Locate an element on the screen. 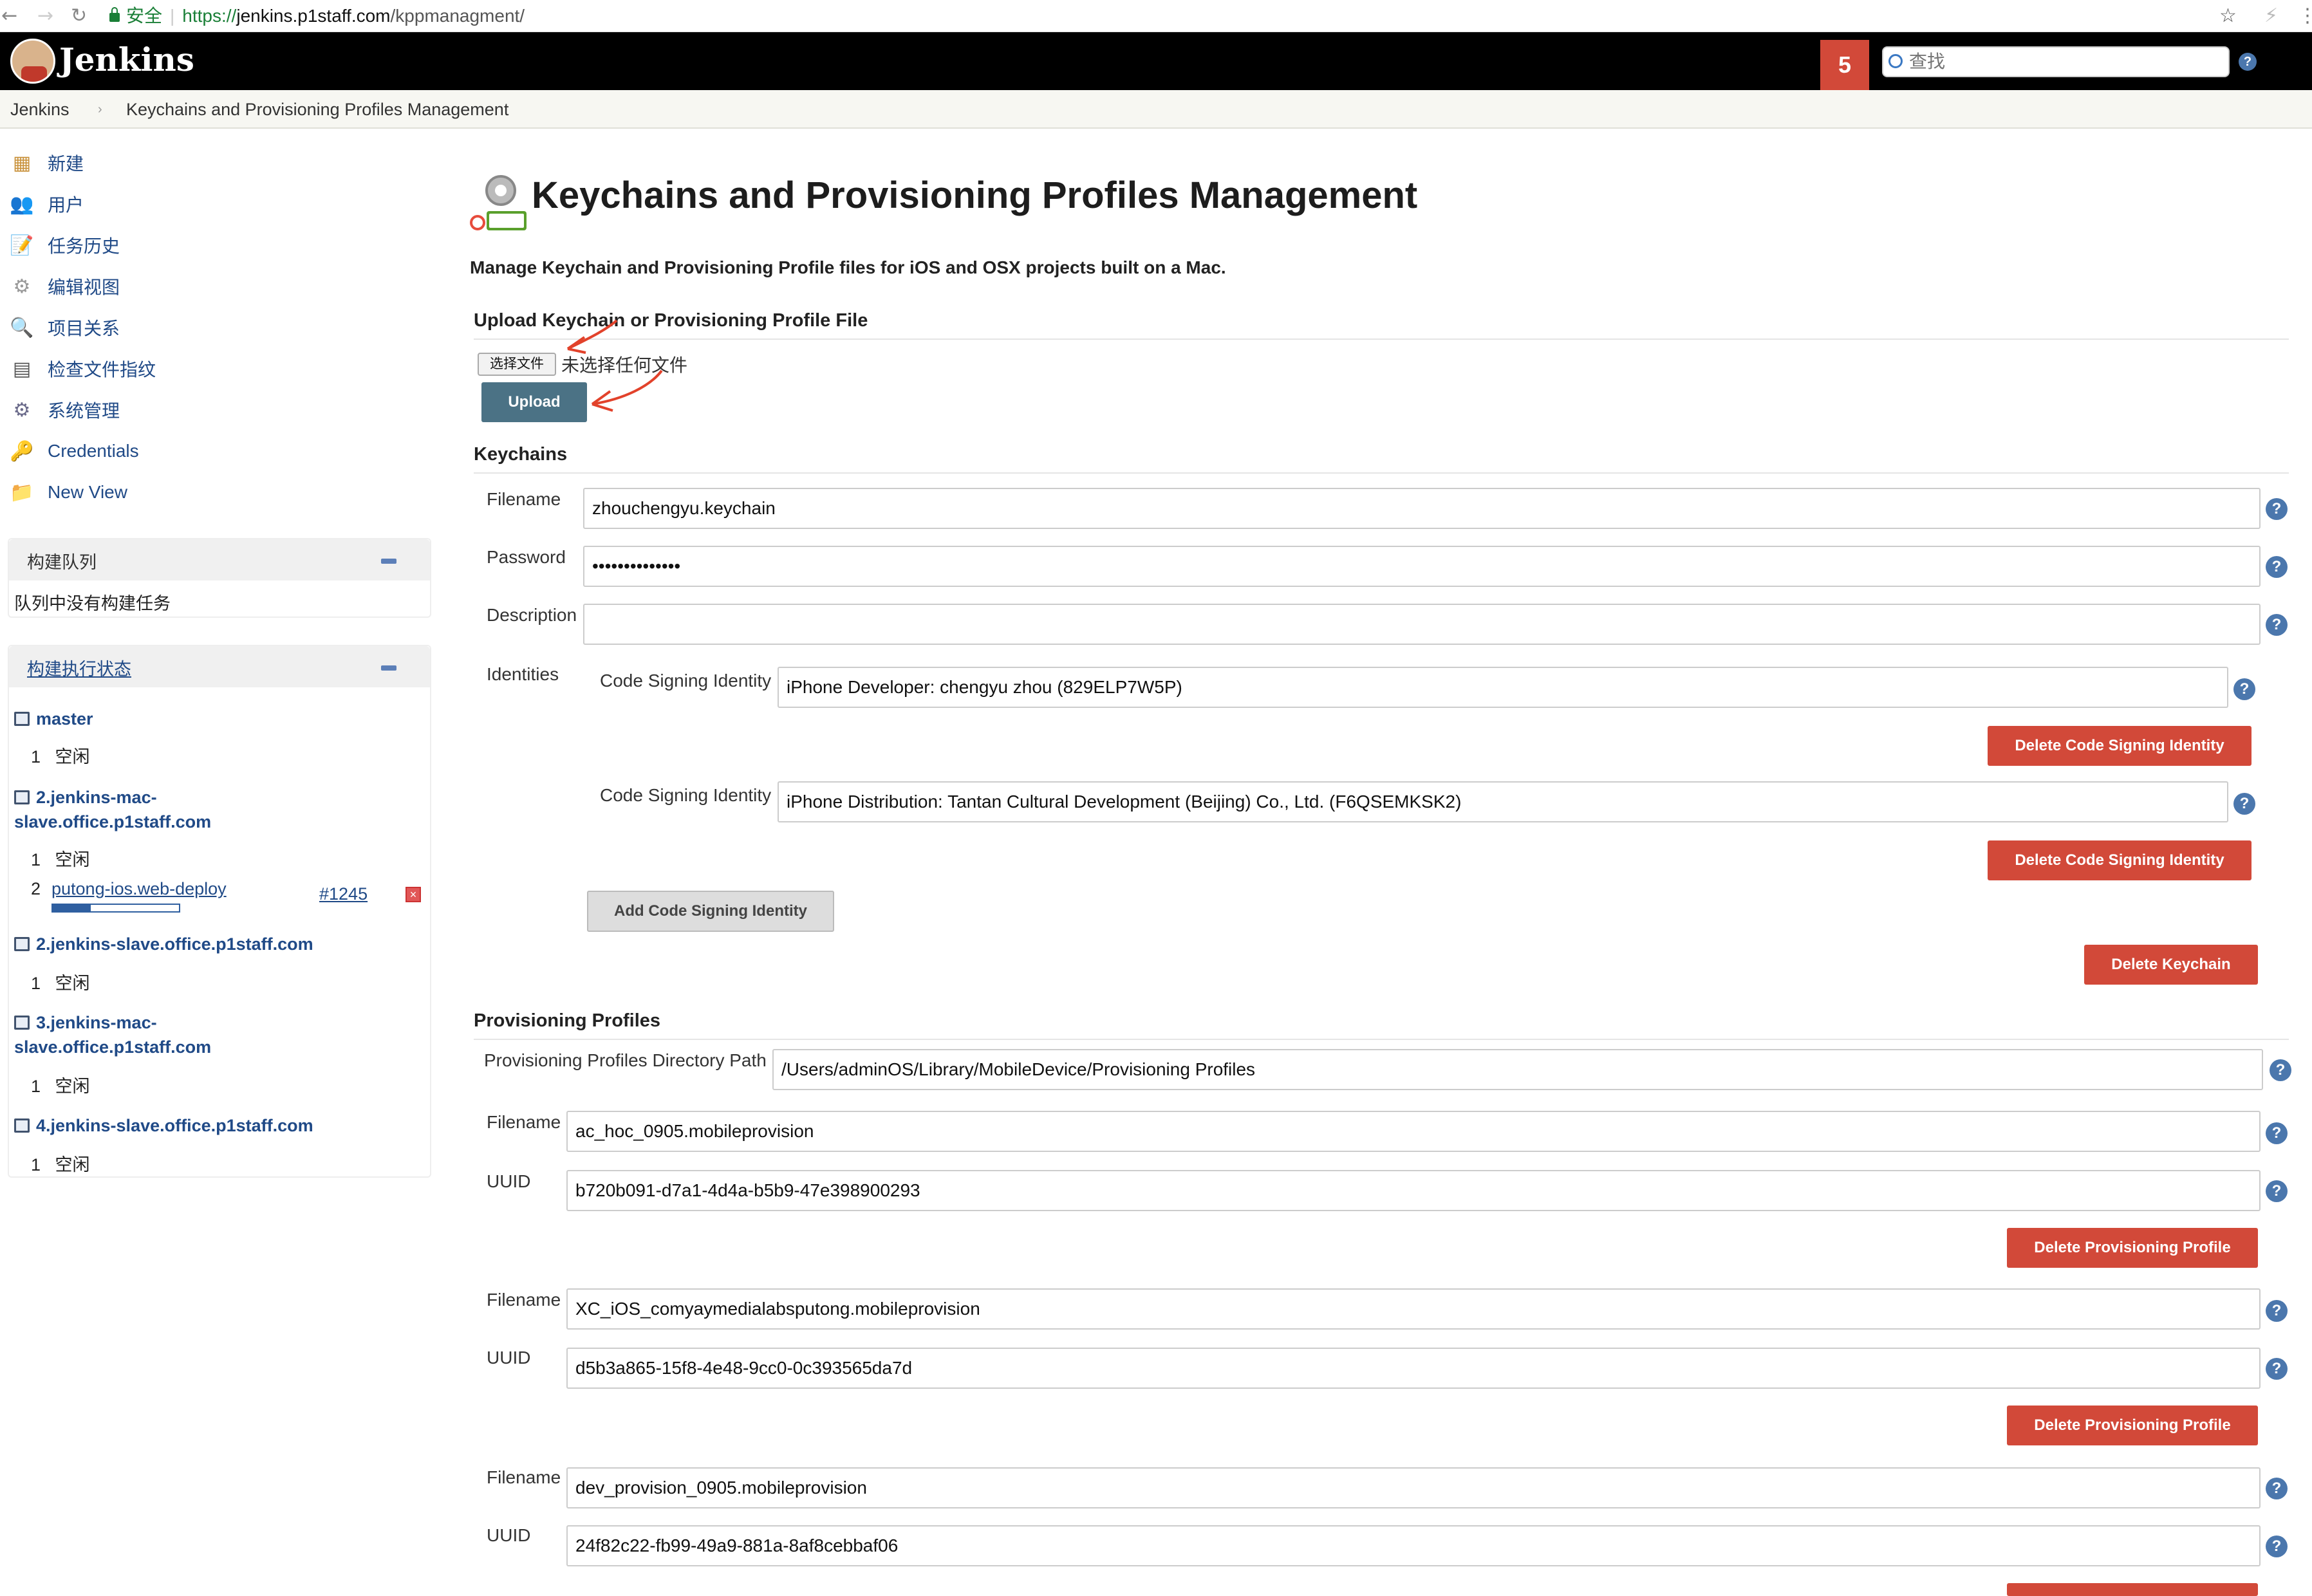 This screenshot has width=2312, height=1596. executor-node-slave-2: 2.jenkins-slave.office.p1staff.com is located at coordinates (163, 944).